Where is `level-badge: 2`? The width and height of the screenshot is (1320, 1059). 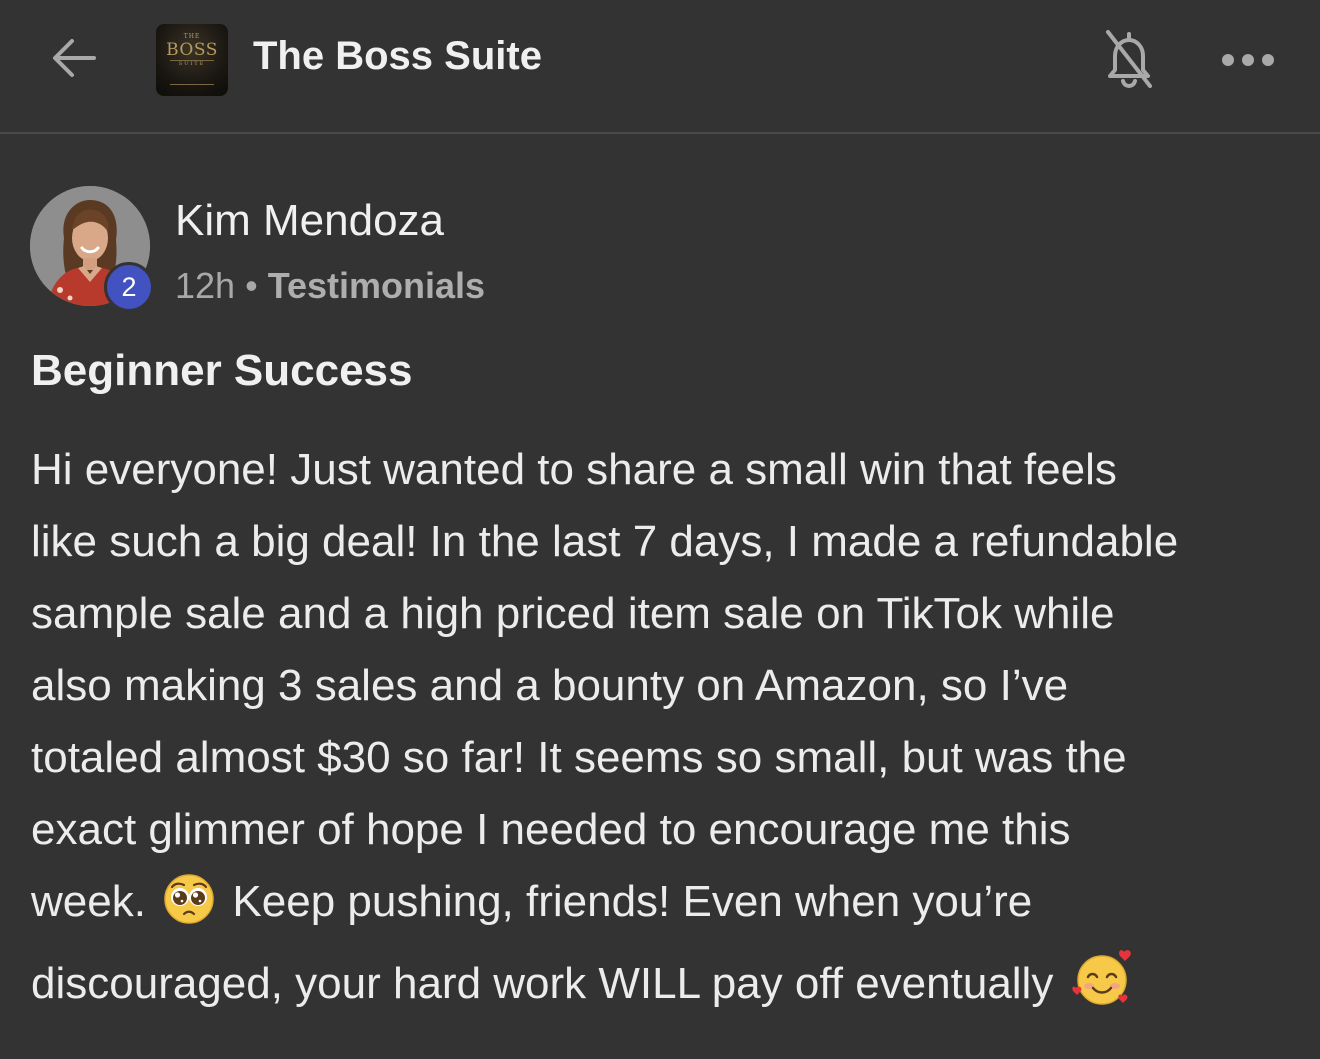 level-badge: 2 is located at coordinates (129, 287).